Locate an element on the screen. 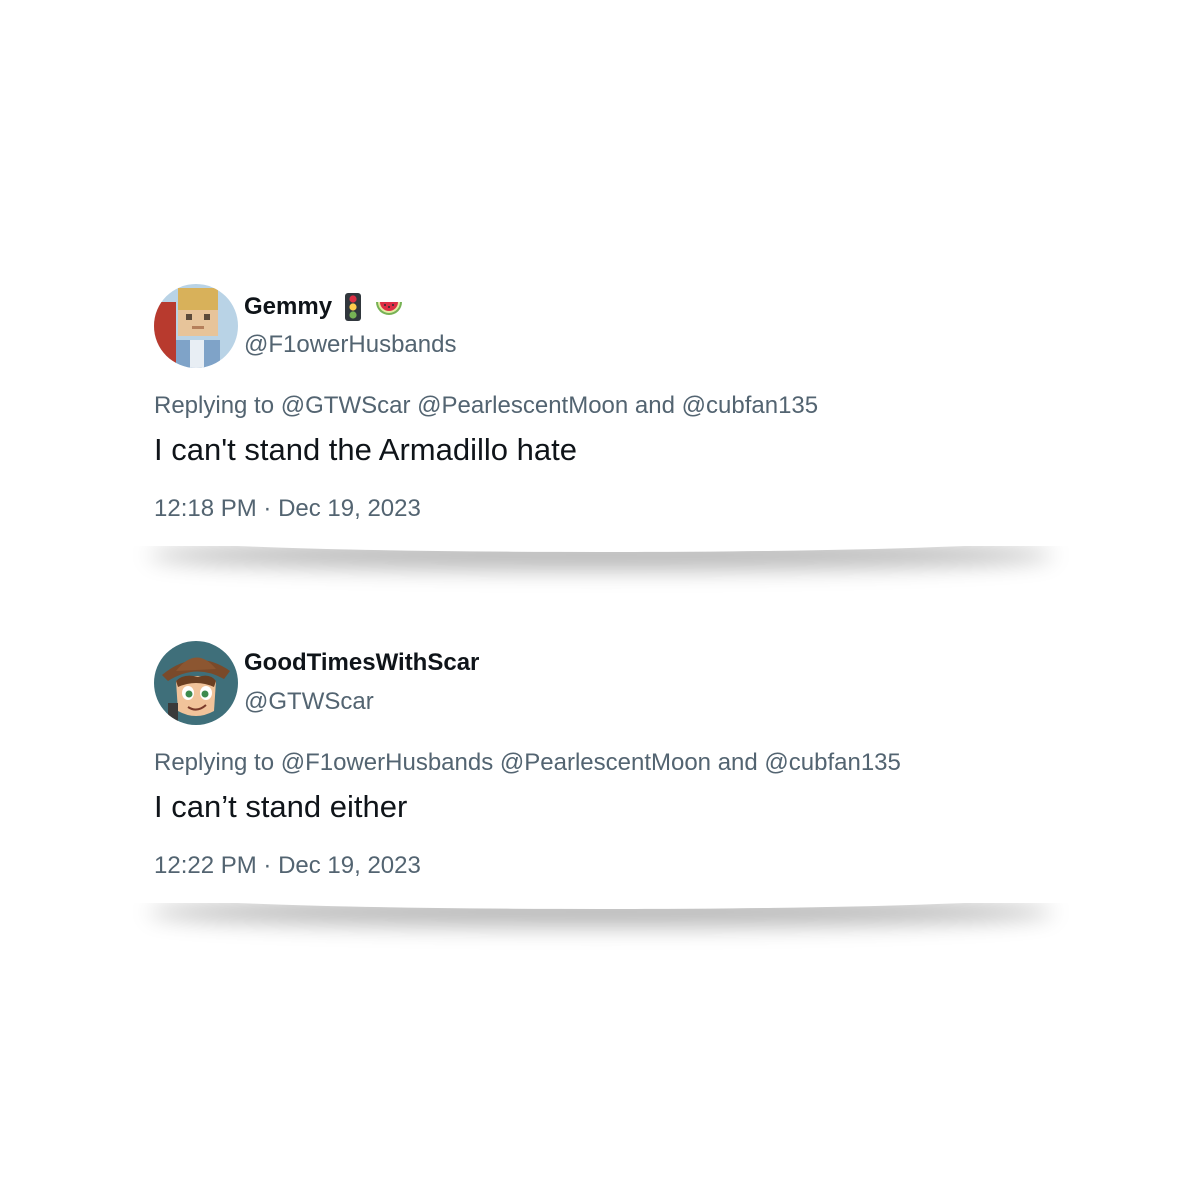 The image size is (1200, 1200). tweet-time: 12:22 PM is located at coordinates (205, 865).